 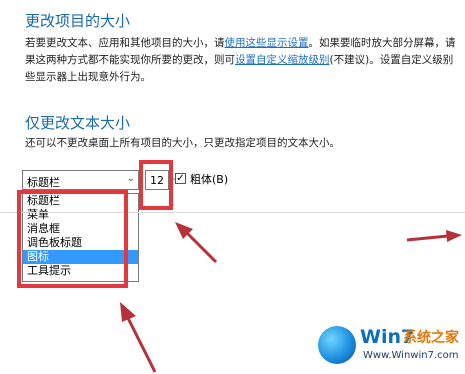 What do you see at coordinates (431, 338) in the screenshot?
I see `watermark-brand-cn: 系统之家` at bounding box center [431, 338].